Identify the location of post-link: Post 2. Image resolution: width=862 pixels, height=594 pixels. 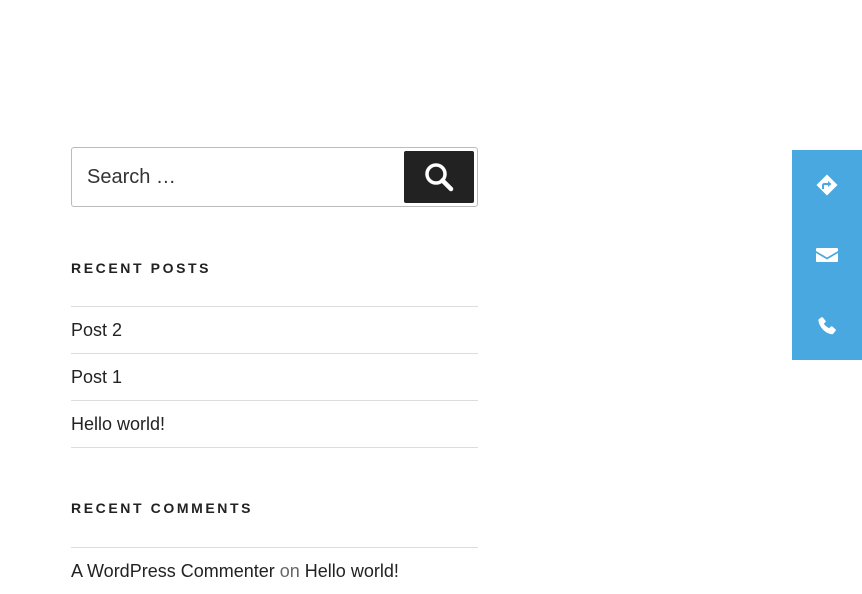
(96, 330).